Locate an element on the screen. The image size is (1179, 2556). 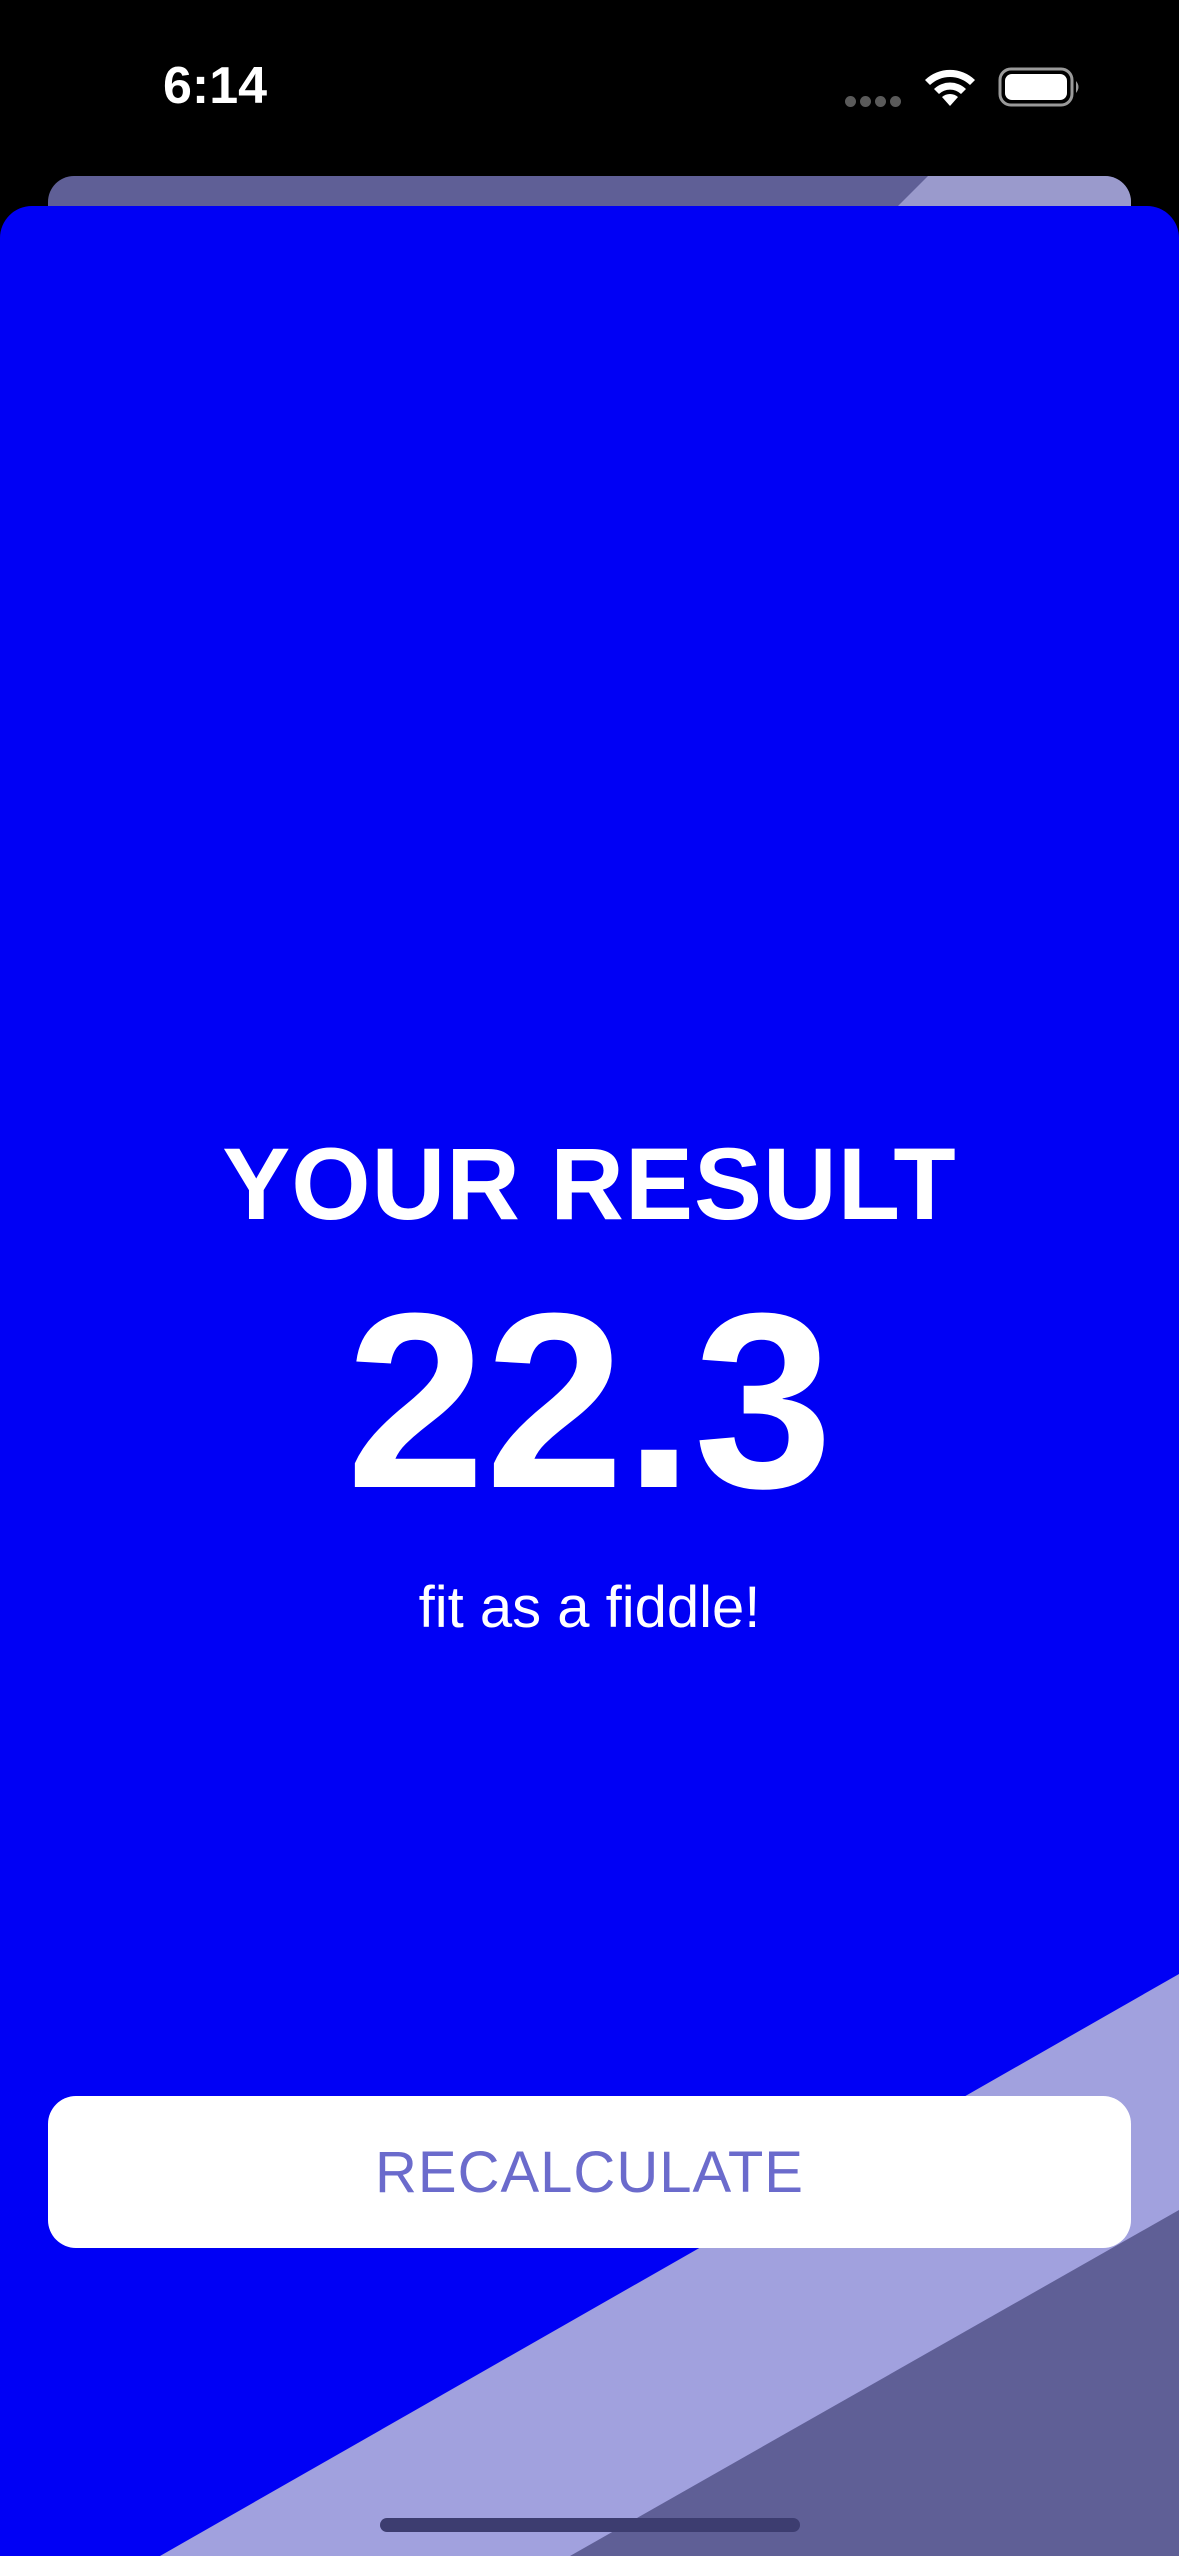
status-bar: 6:14 is located at coordinates (589, 85).